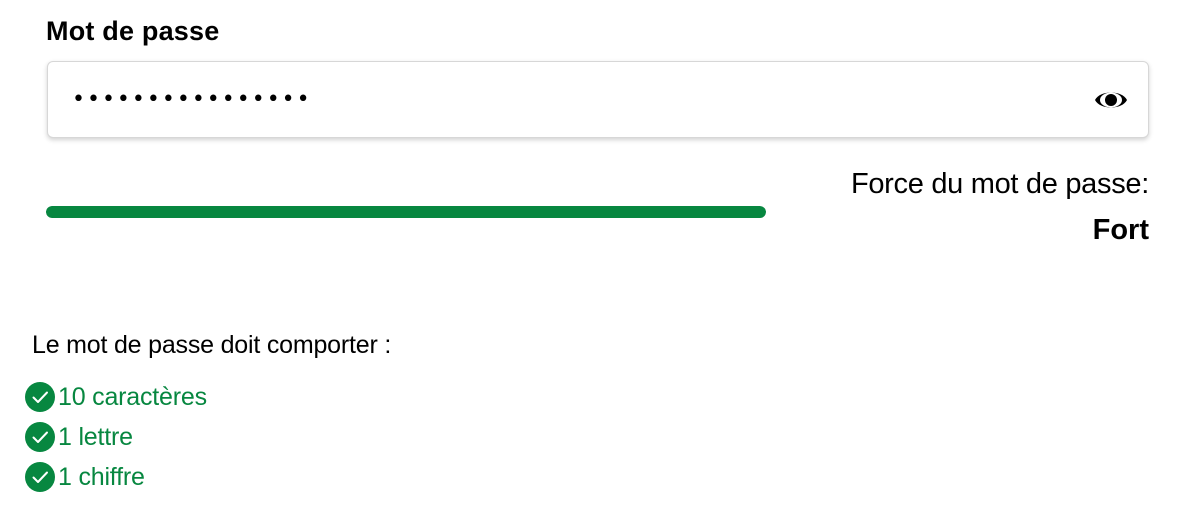 Image resolution: width=1180 pixels, height=508 pixels. Describe the element at coordinates (552, 99) in the screenshot. I see `password-input` at that location.